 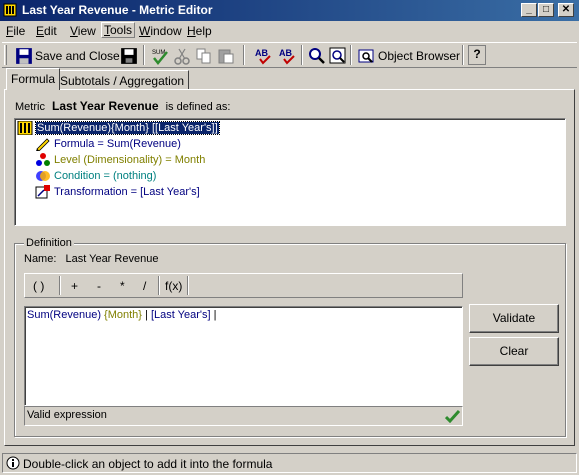 What do you see at coordinates (338, 56) in the screenshot?
I see `find-replace-icon` at bounding box center [338, 56].